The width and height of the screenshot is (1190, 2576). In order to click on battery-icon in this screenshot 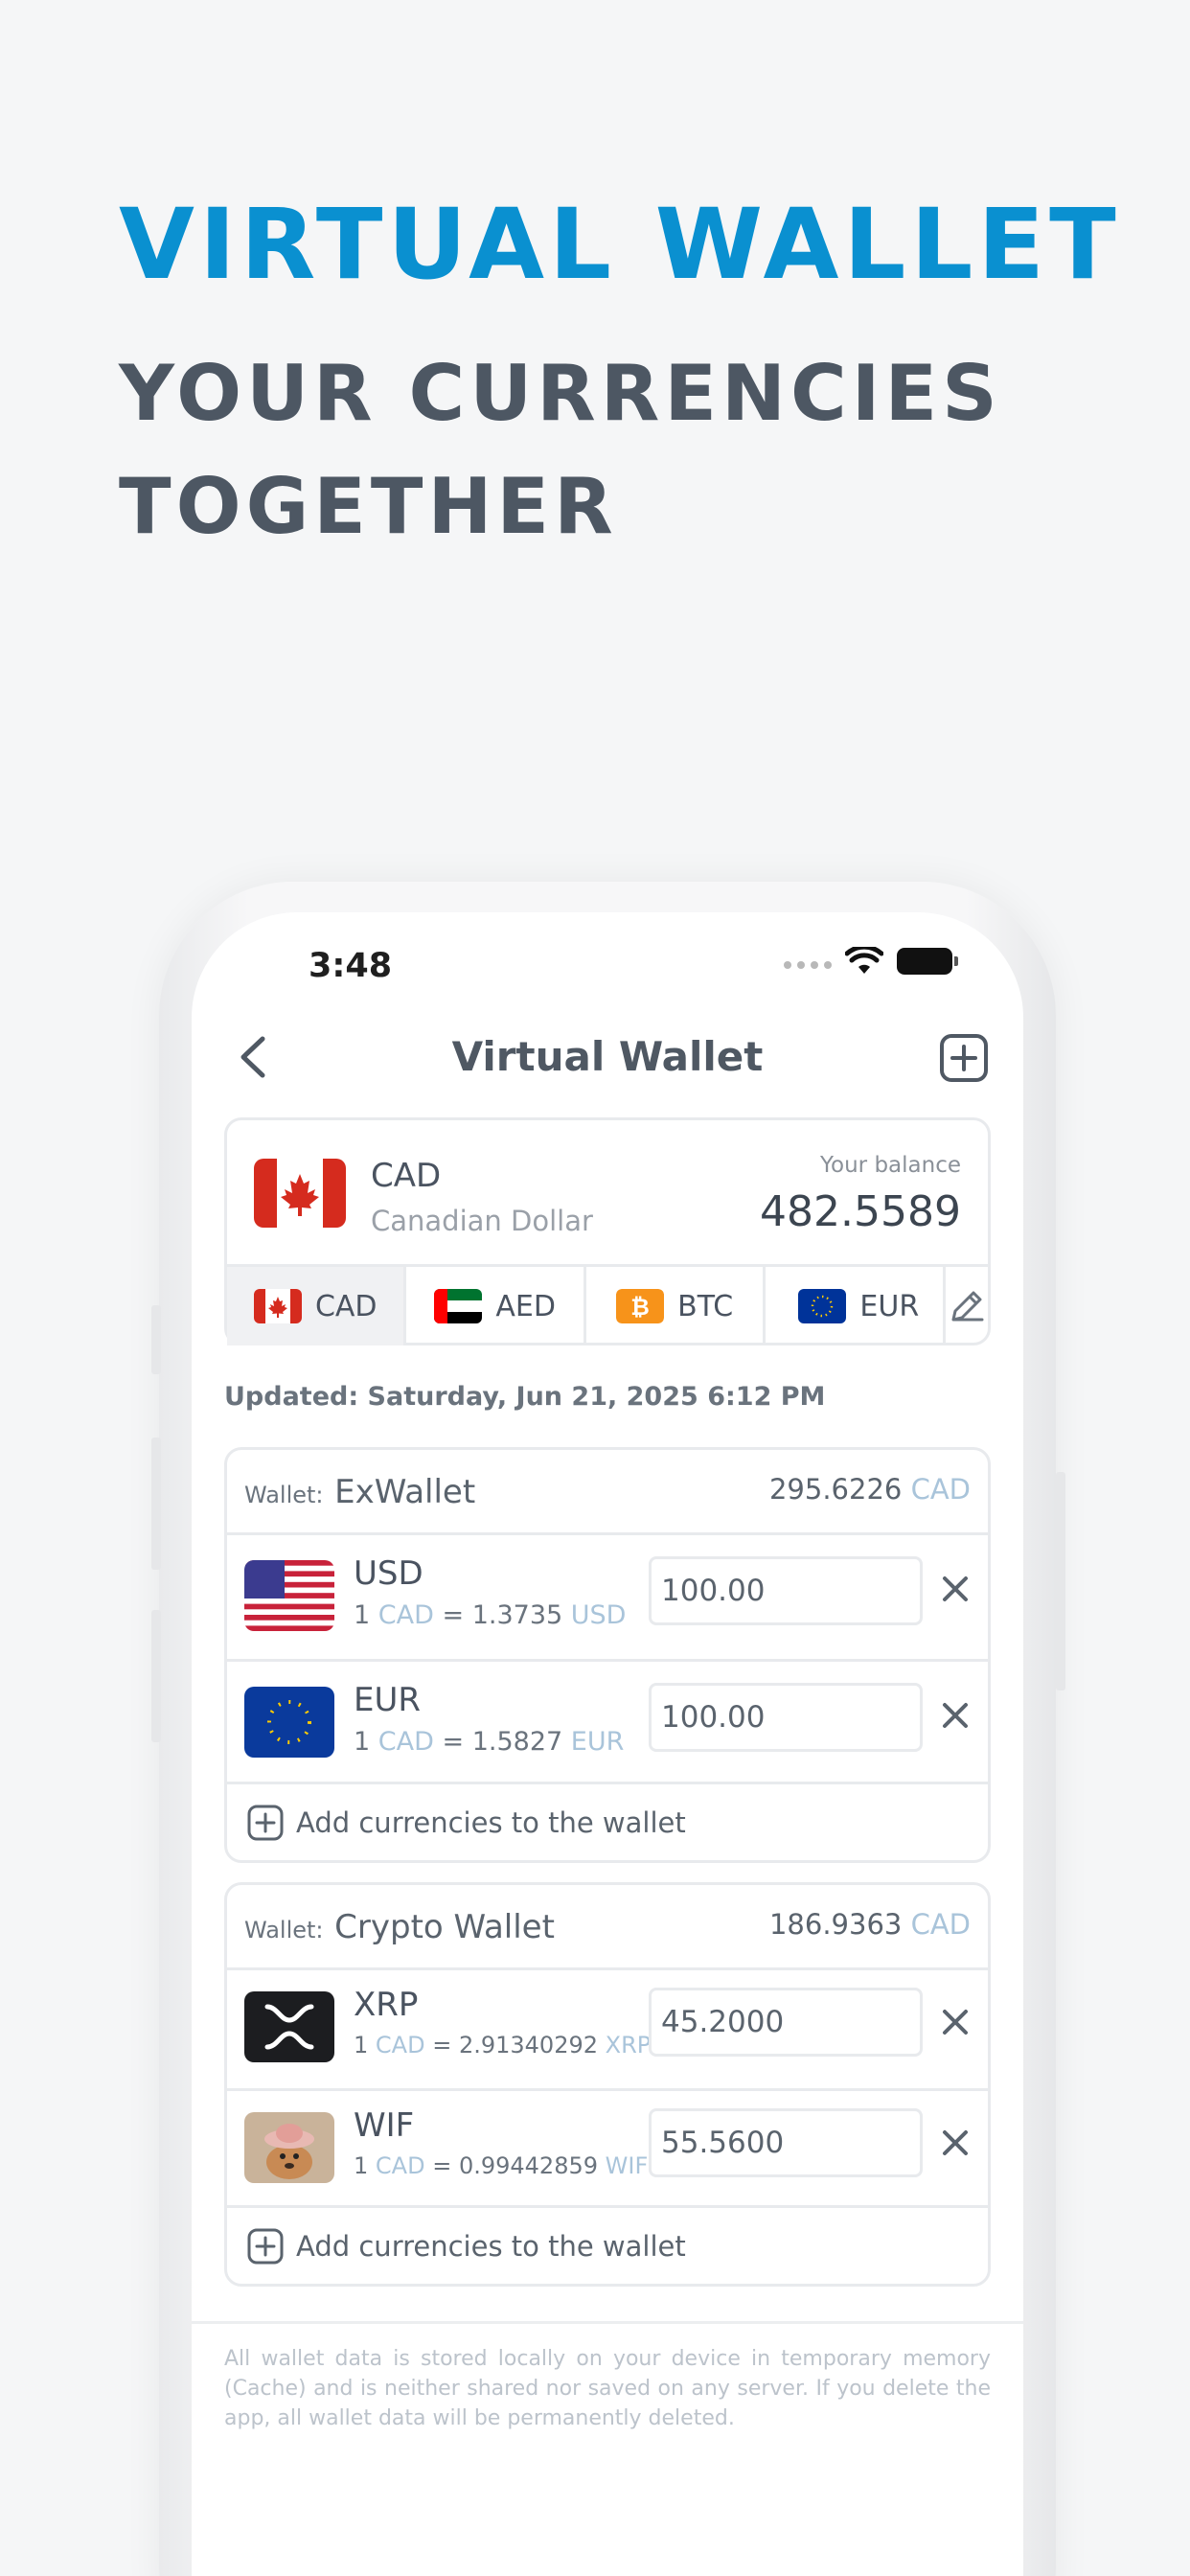, I will do `click(928, 961)`.